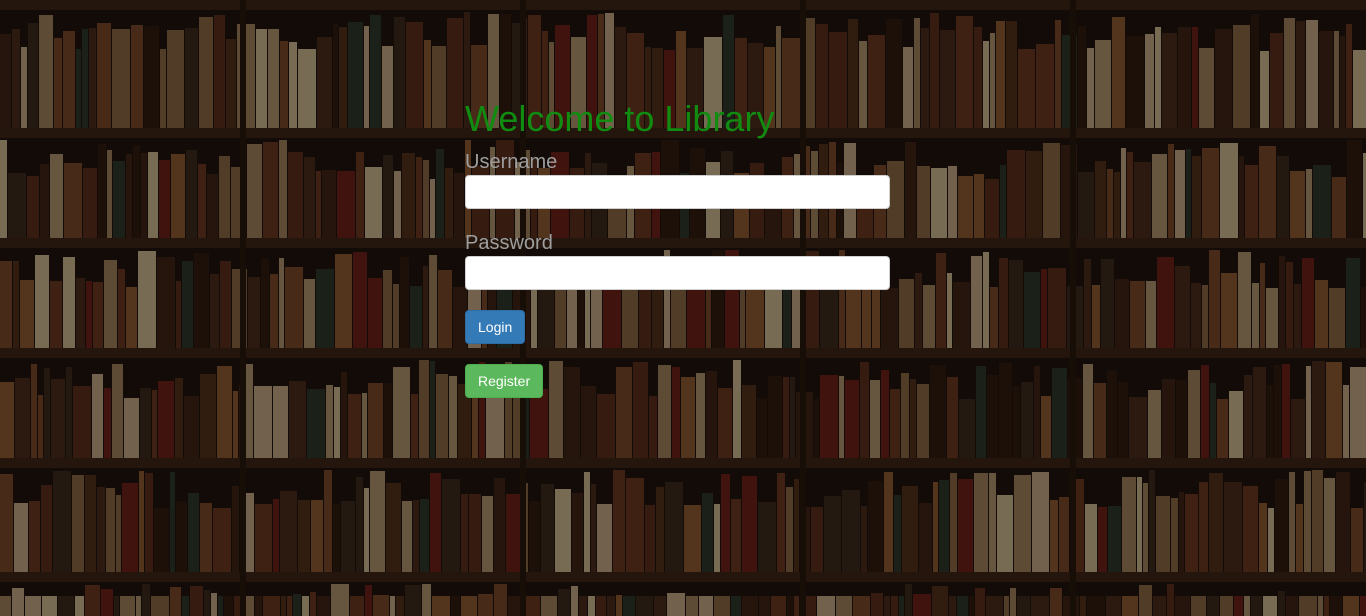  What do you see at coordinates (620, 118) in the screenshot?
I see `page-title: Welcome to Library` at bounding box center [620, 118].